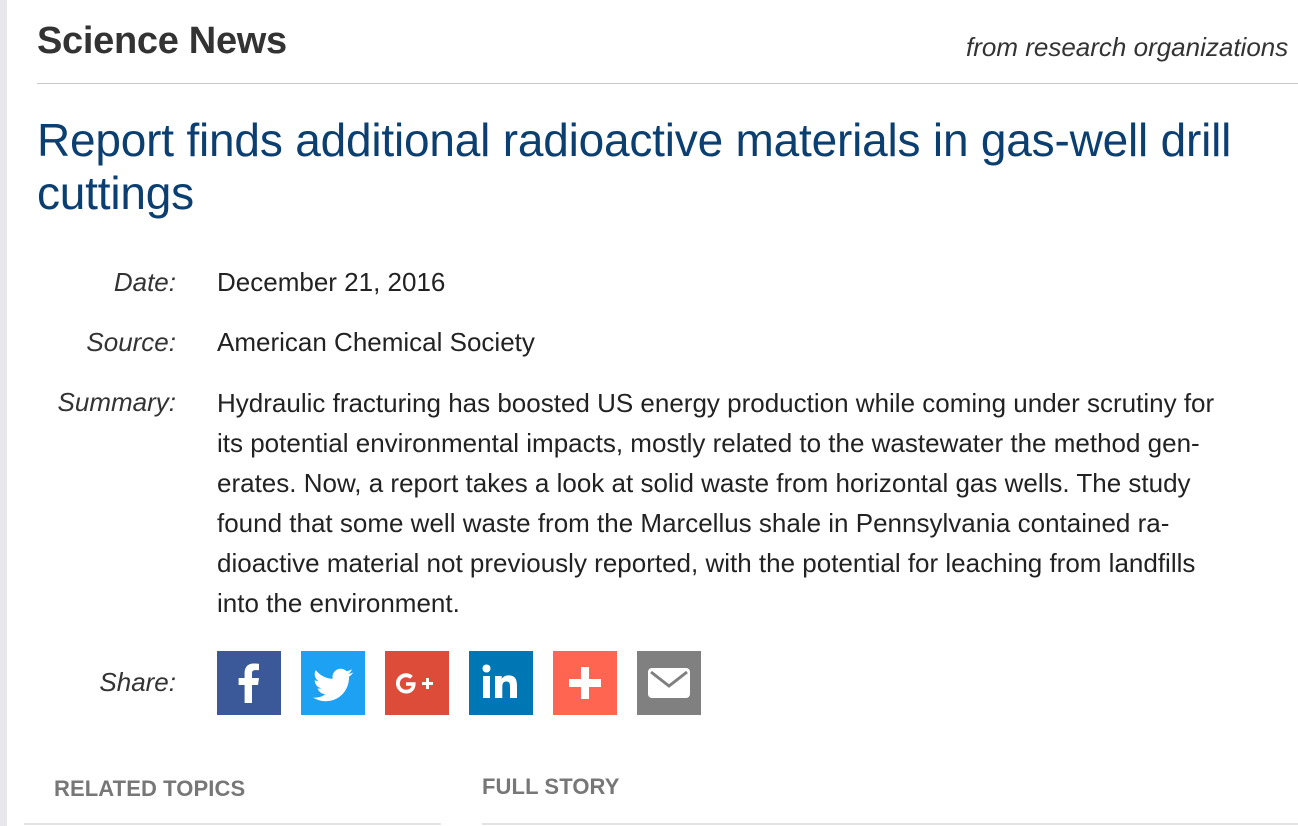  What do you see at coordinates (150, 788) in the screenshot?
I see `related-topics-heading: RELATED TOPICS` at bounding box center [150, 788].